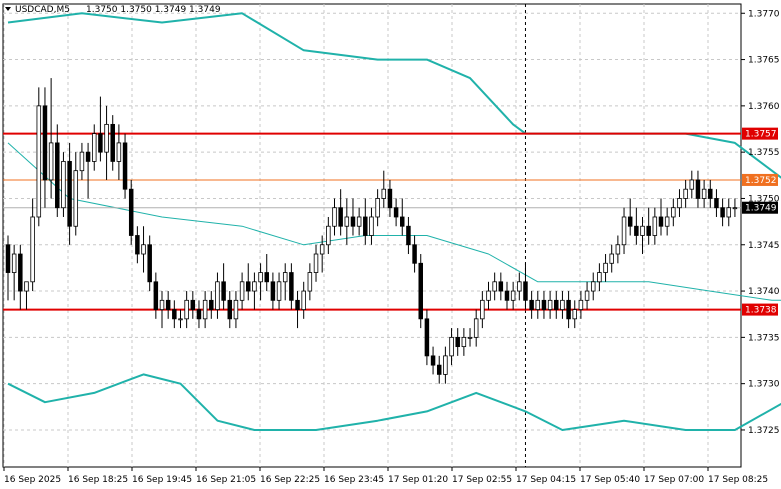 Image resolution: width=781 pixels, height=489 pixels. What do you see at coordinates (761, 311) in the screenshot?
I see `support-level-label: 1.3738` at bounding box center [761, 311].